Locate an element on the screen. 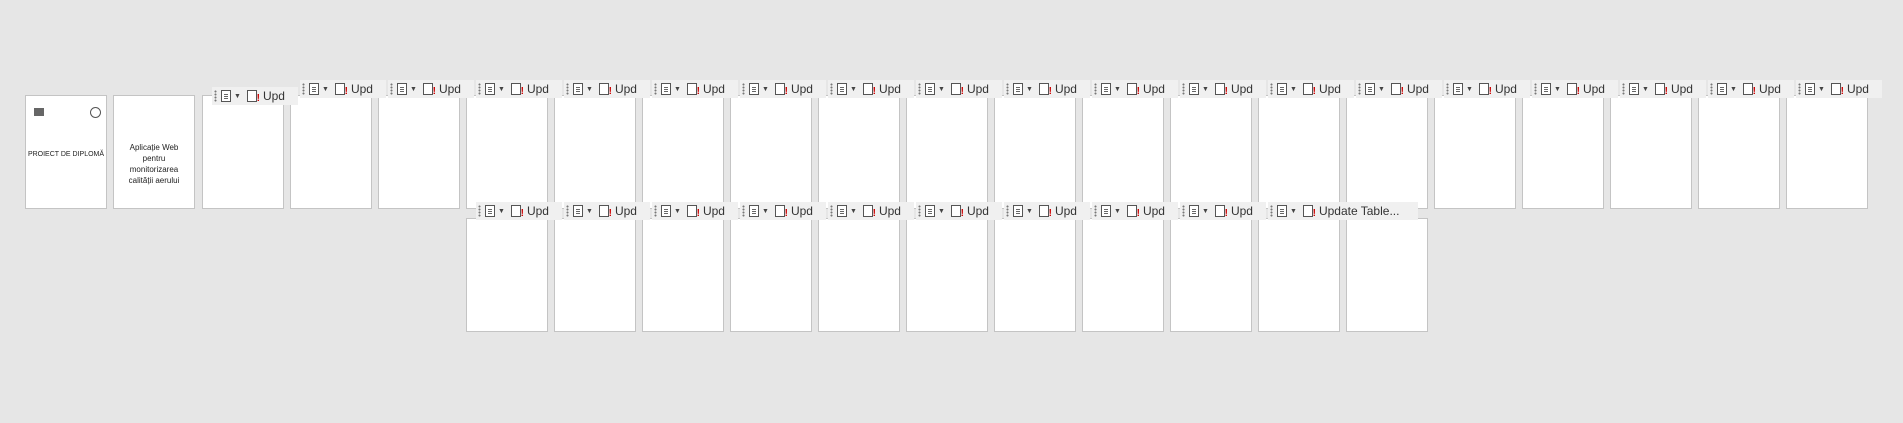 The height and width of the screenshot is (423, 1903). page-thumbnail: PROIECT DE DIPLOMĂ is located at coordinates (66, 152).